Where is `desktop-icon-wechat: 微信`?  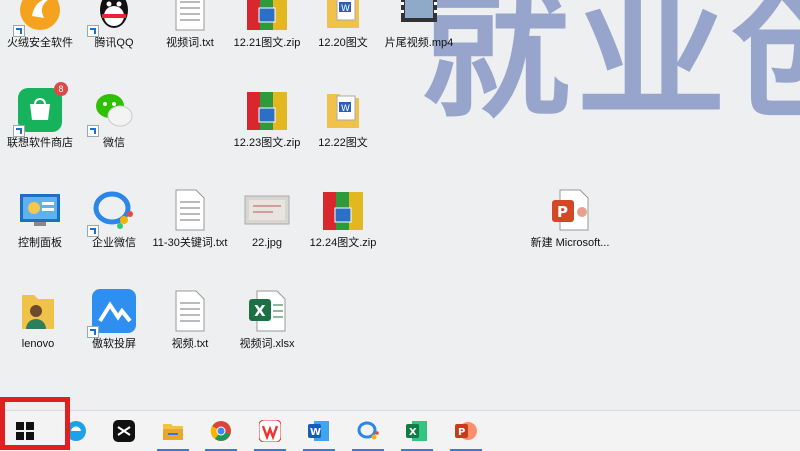
desktop-icon-wechat: 微信 is located at coordinates (114, 118).